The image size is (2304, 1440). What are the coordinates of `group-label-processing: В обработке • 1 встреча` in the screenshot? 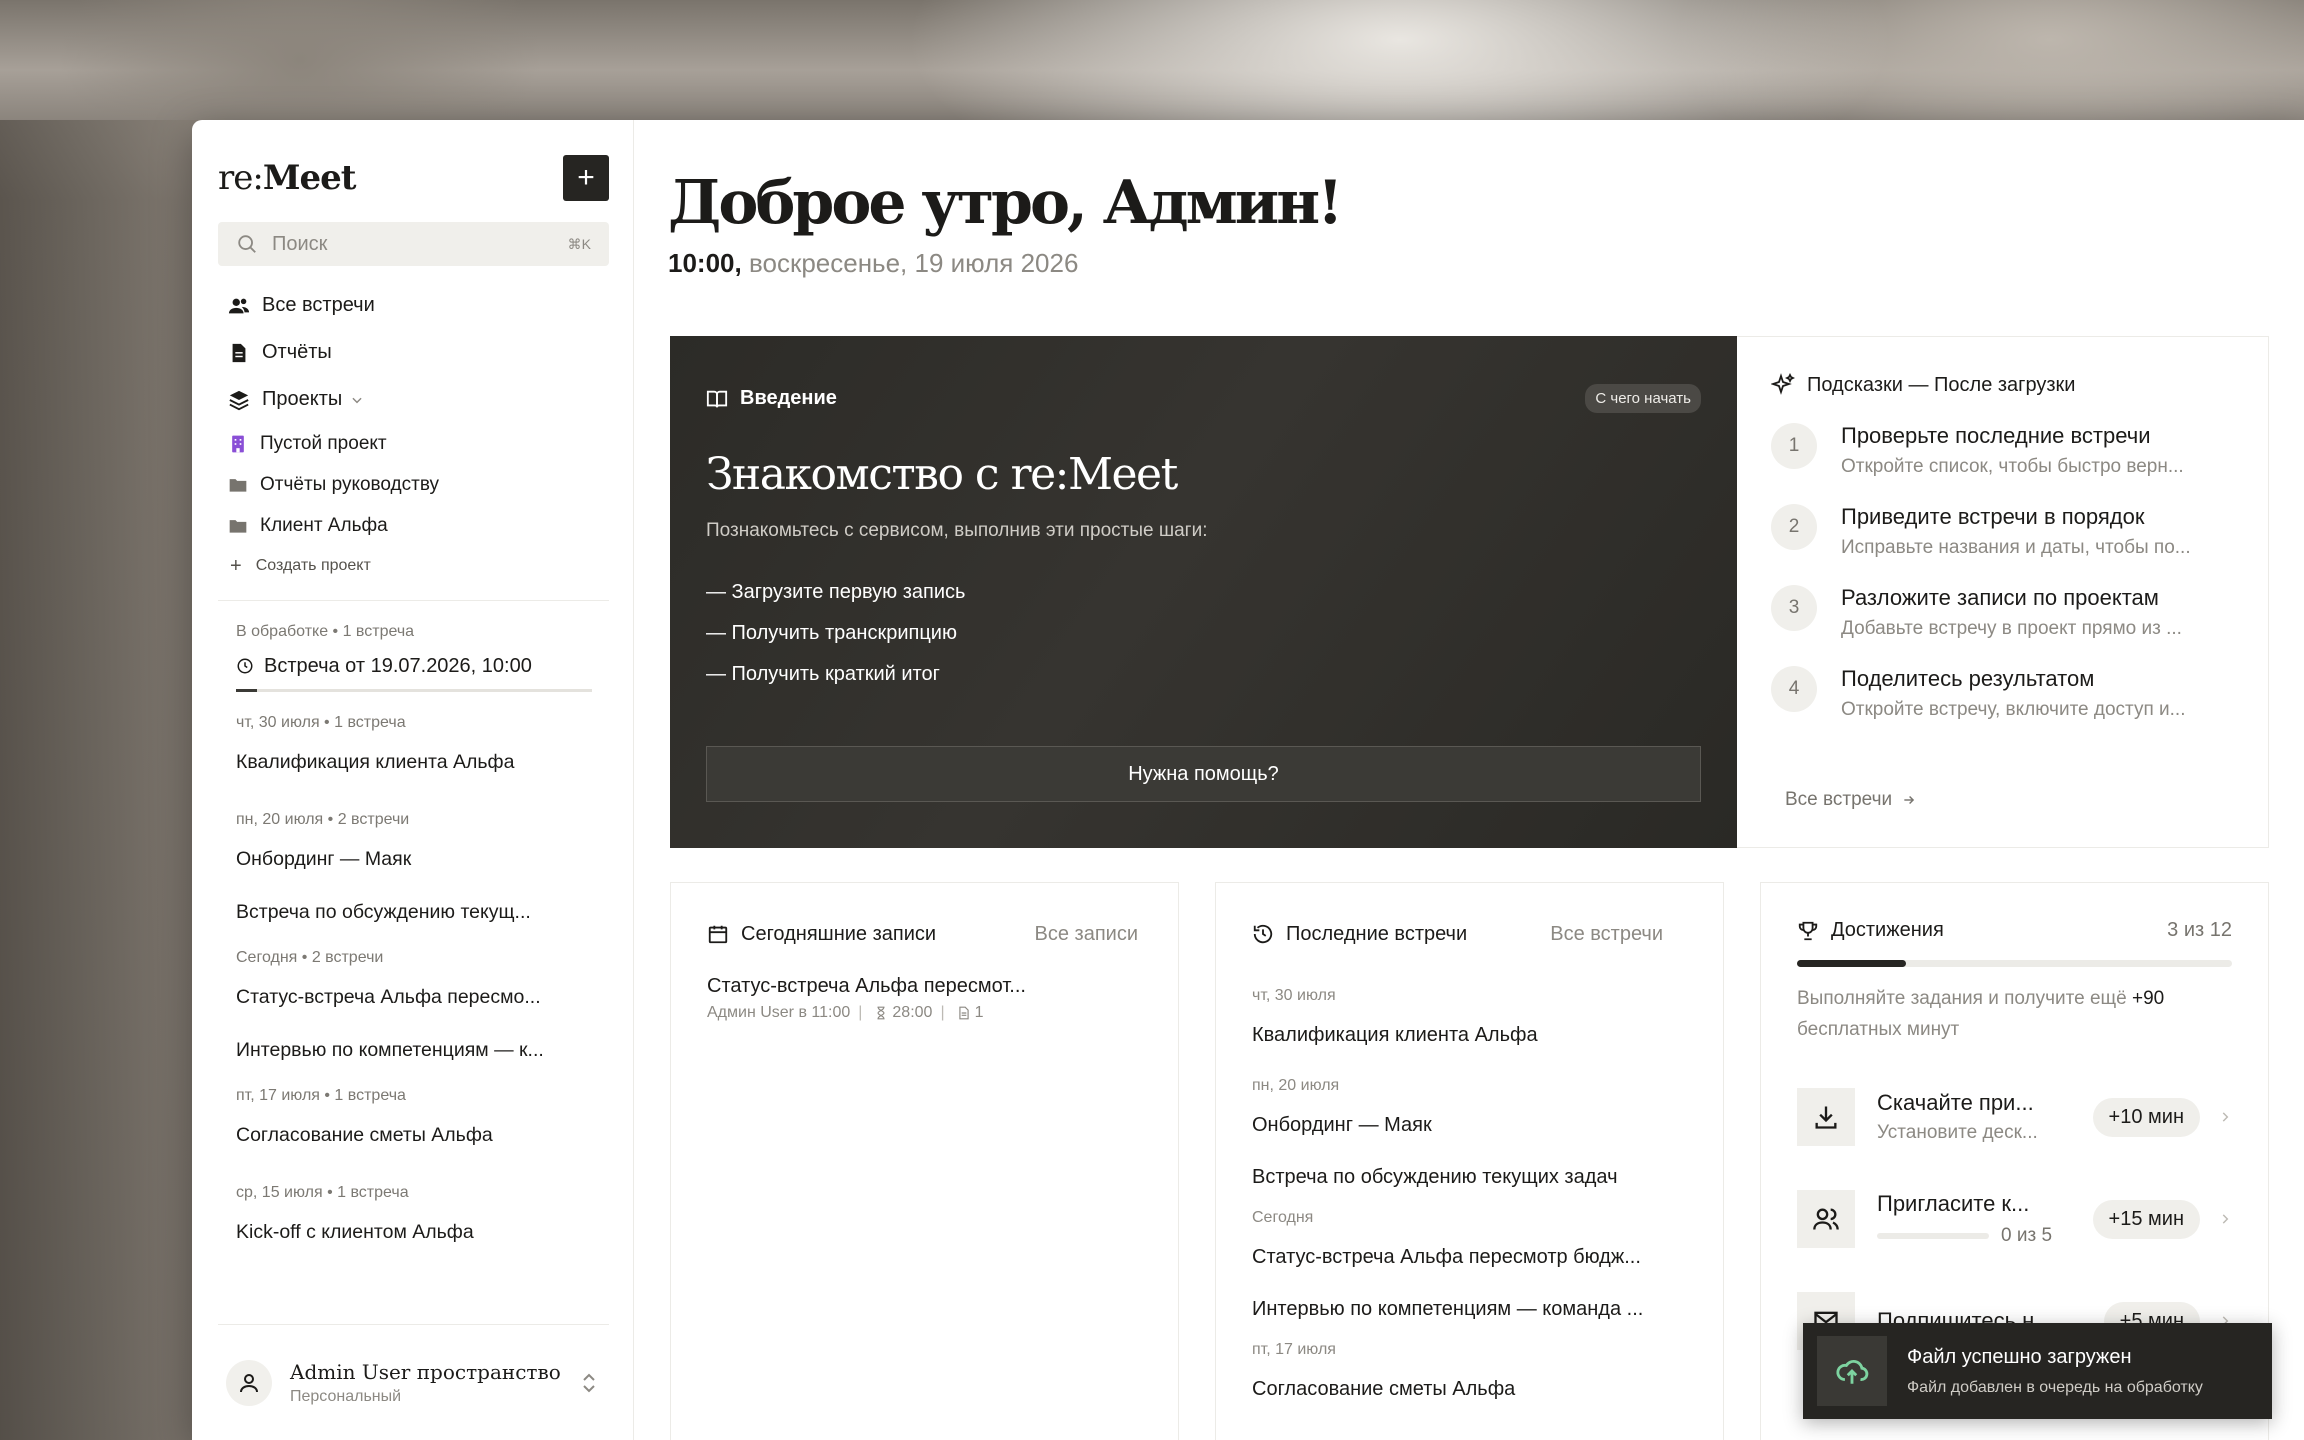 It's located at (325, 631).